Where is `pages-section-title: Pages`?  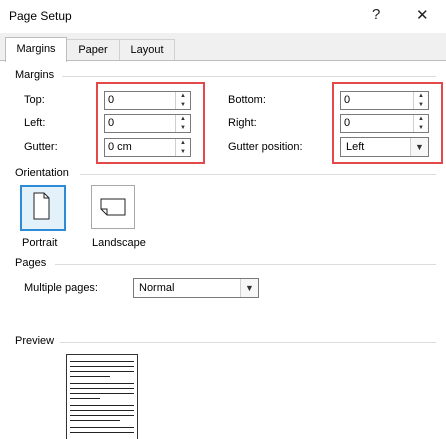 pages-section-title: Pages is located at coordinates (31, 263).